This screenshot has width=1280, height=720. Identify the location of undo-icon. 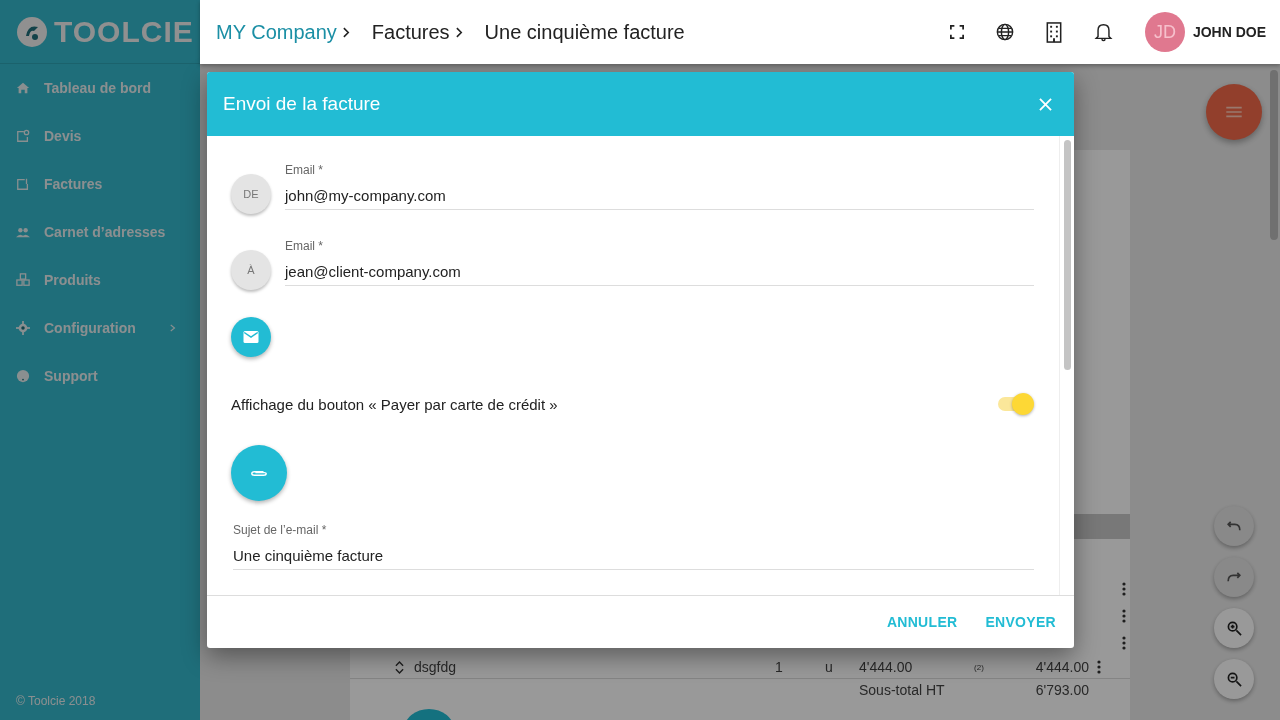
(1234, 526).